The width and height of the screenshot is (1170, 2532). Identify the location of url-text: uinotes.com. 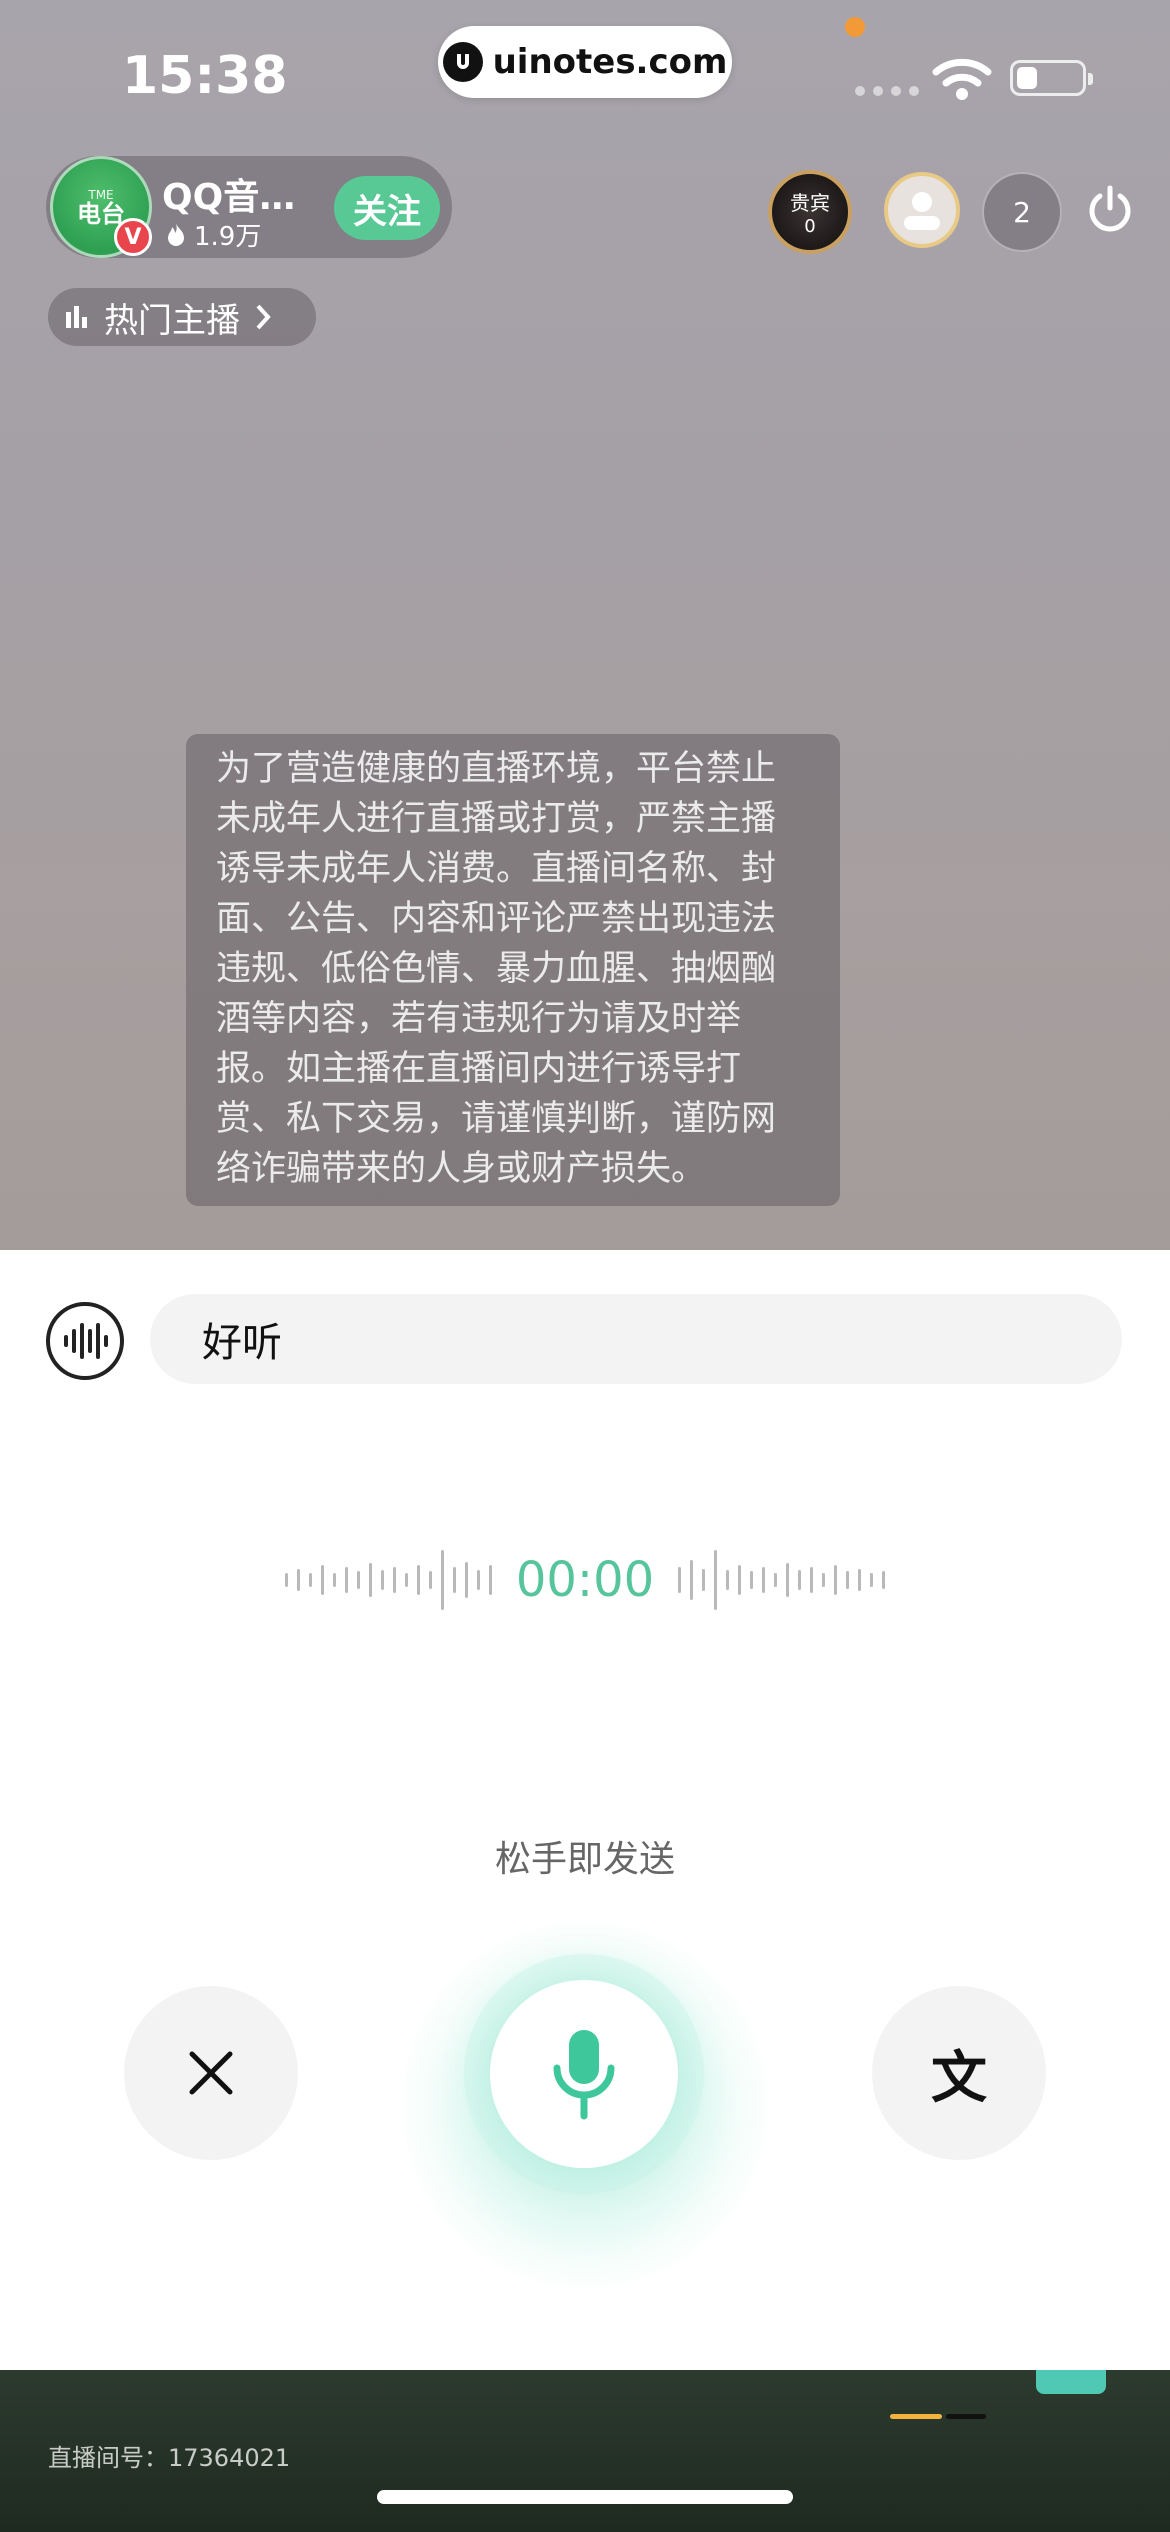
(610, 62).